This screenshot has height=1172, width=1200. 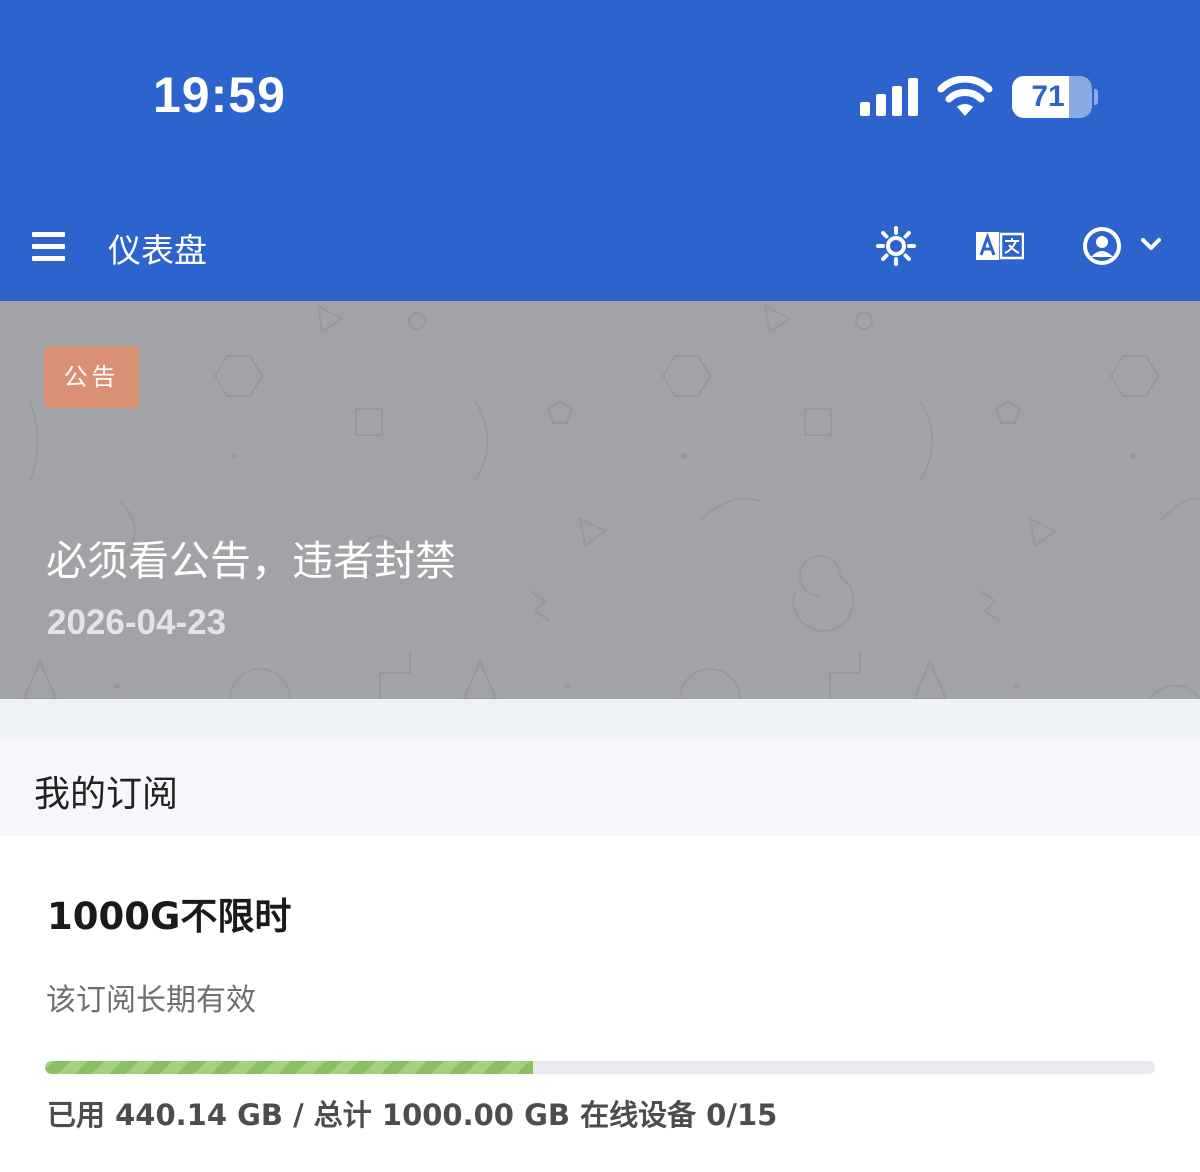 What do you see at coordinates (896, 246) in the screenshot?
I see `theme-toggle-icon` at bounding box center [896, 246].